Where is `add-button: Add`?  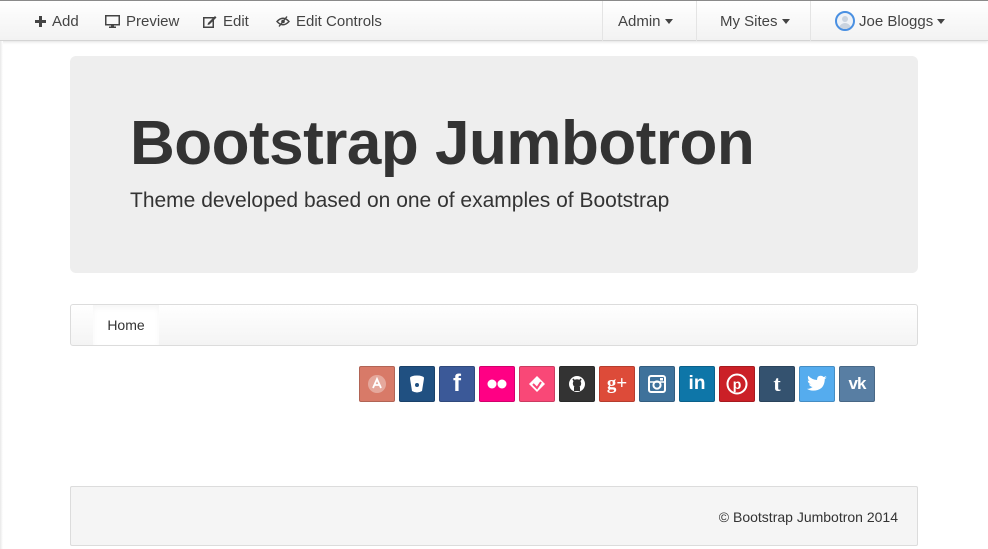
add-button: Add is located at coordinates (57, 21).